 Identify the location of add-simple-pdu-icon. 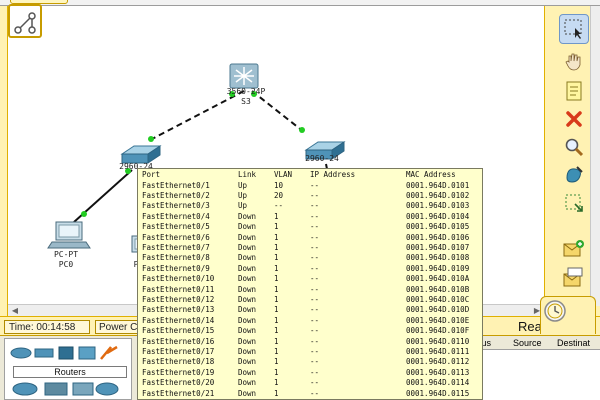
(573, 248).